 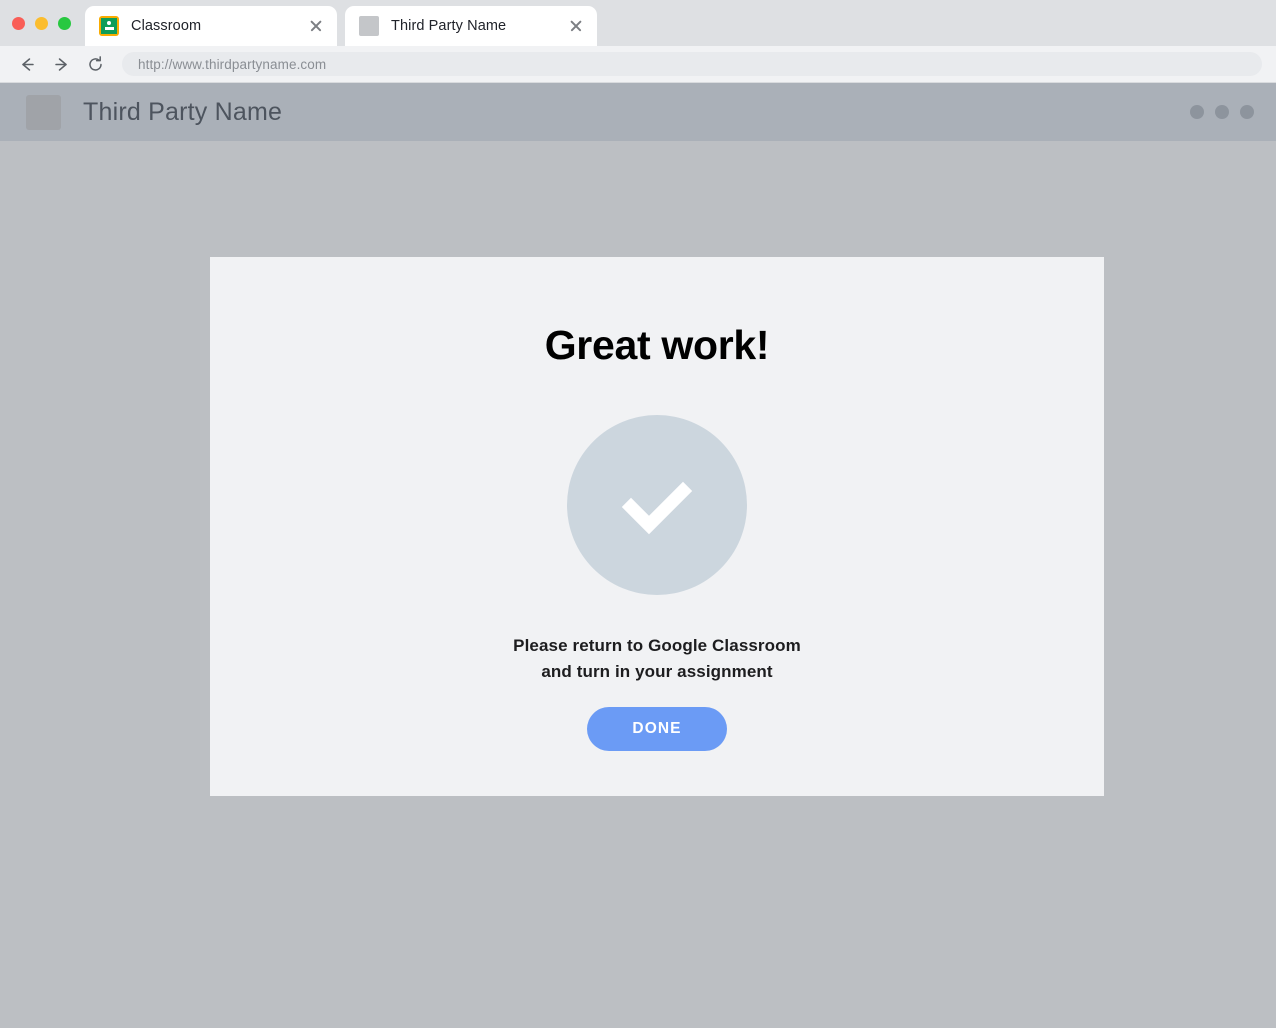 What do you see at coordinates (166, 26) in the screenshot?
I see `tab-title: Classroom` at bounding box center [166, 26].